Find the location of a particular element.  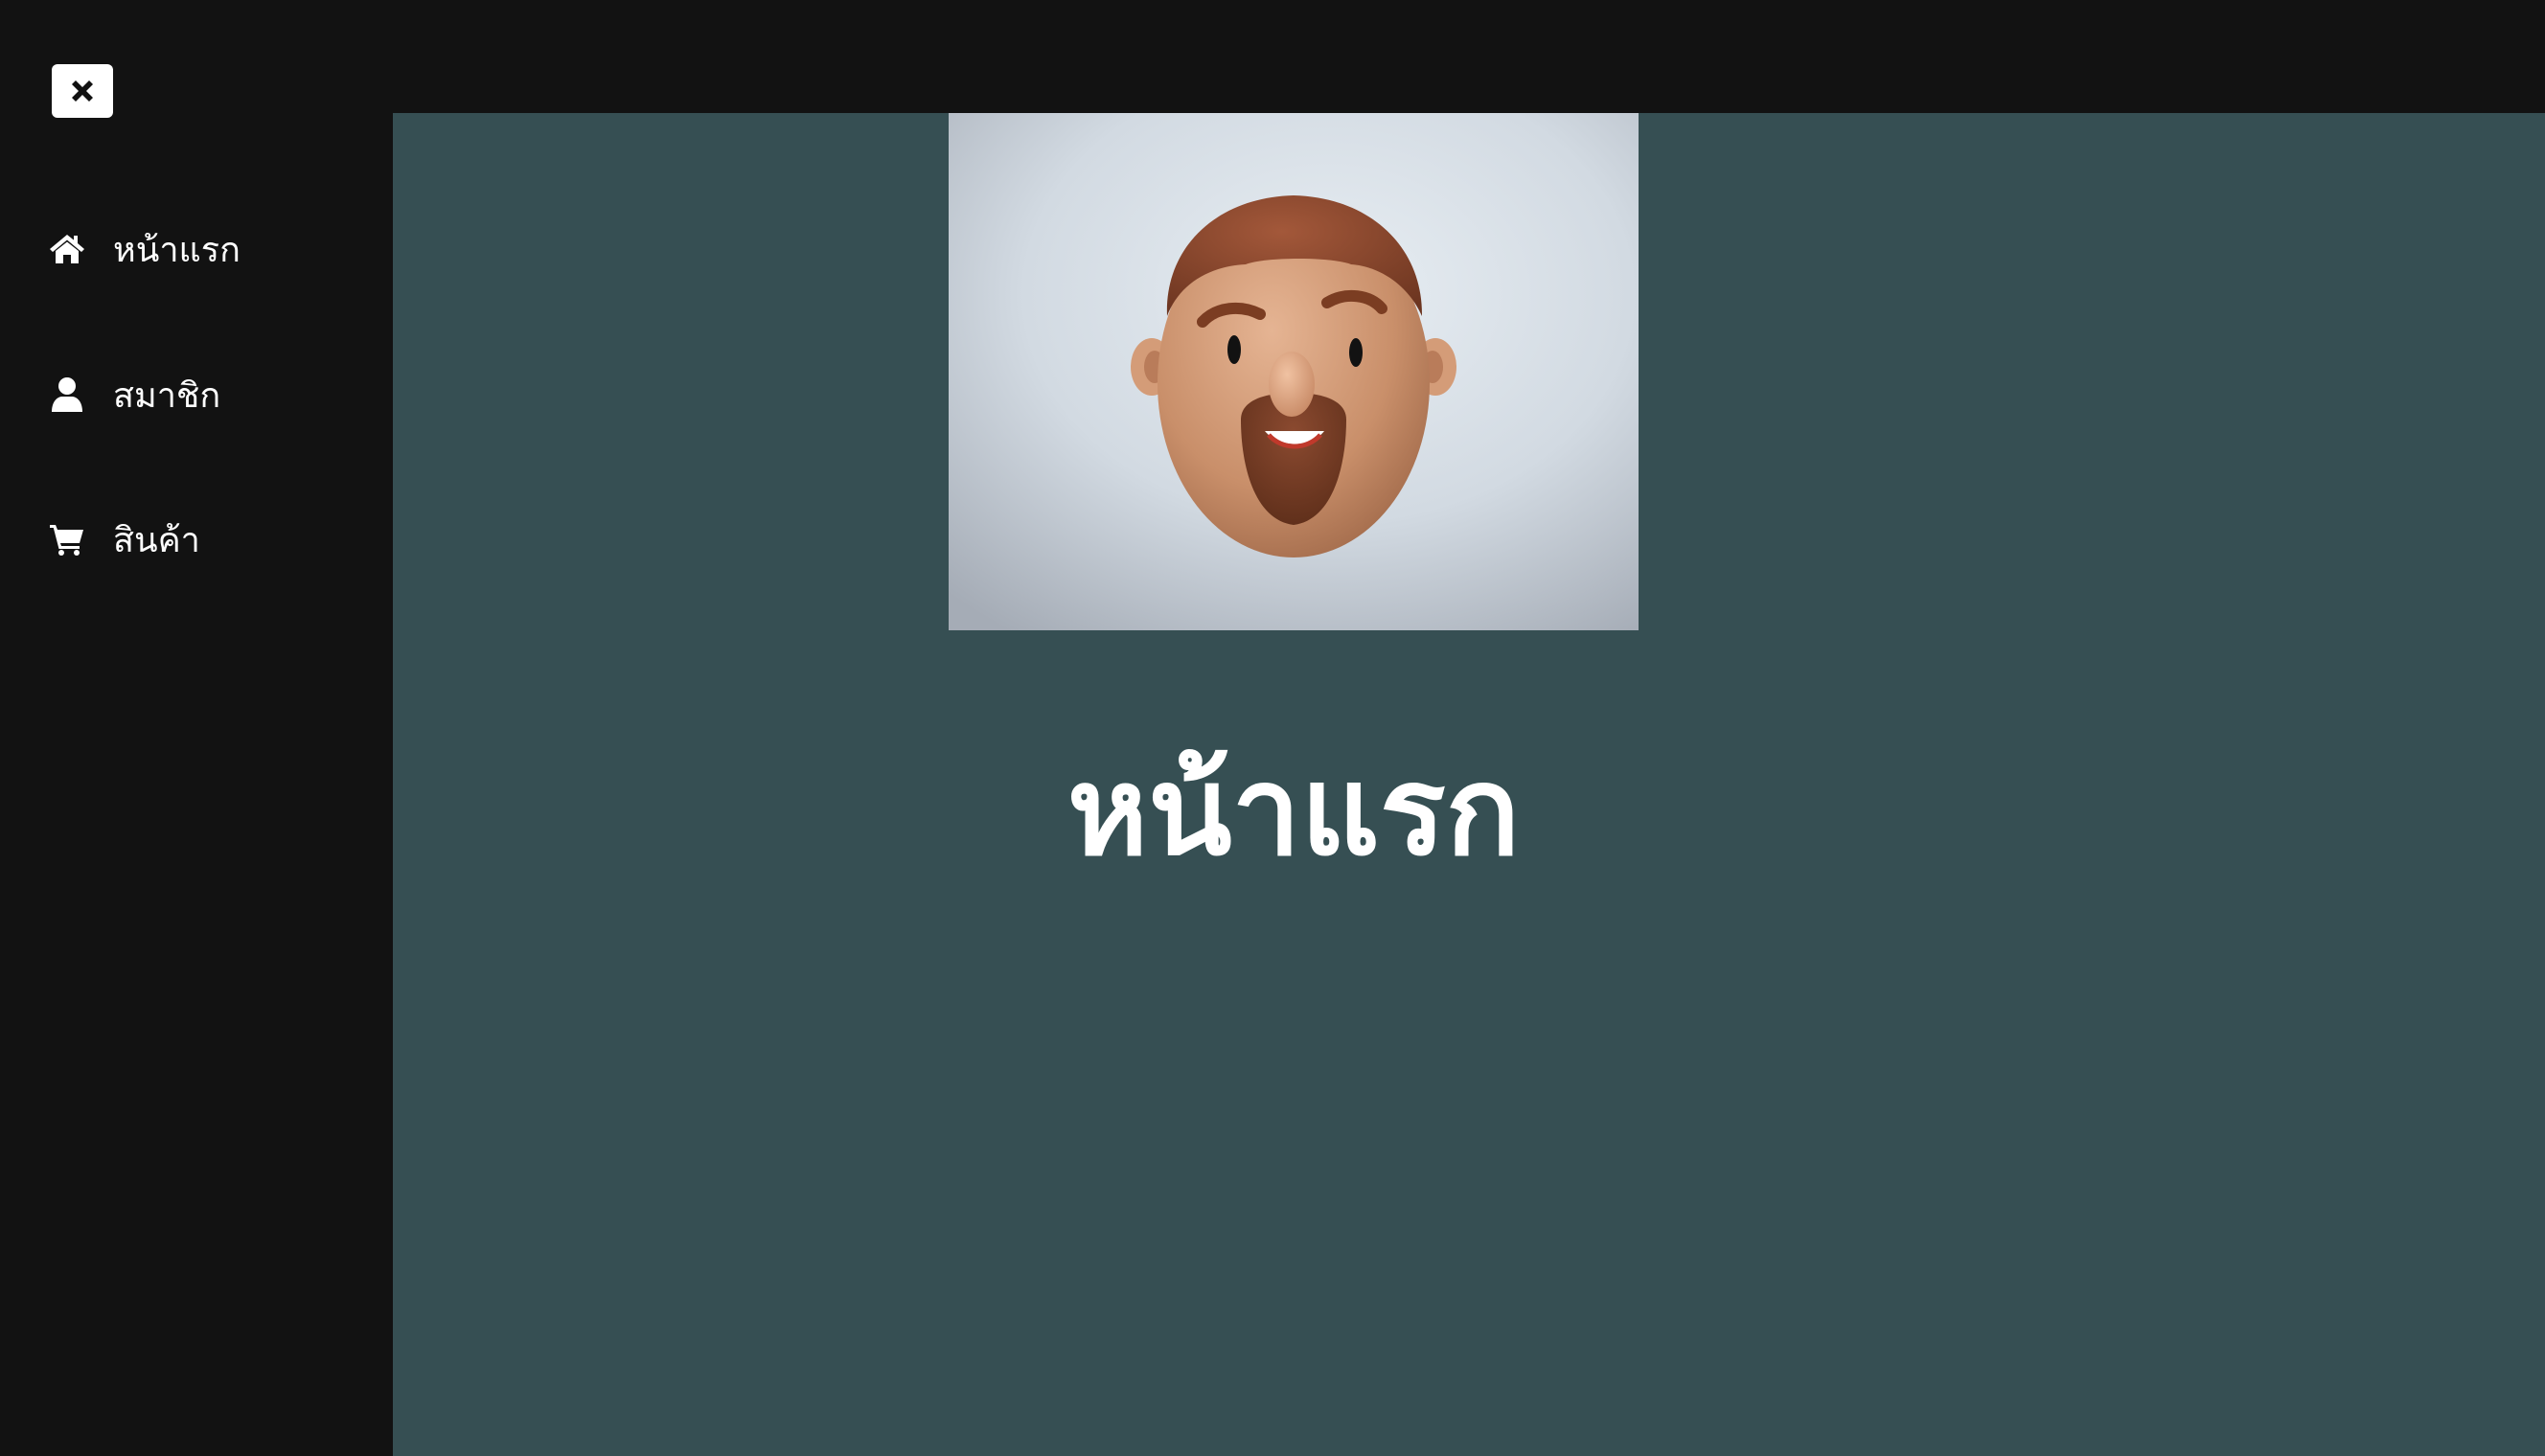

page-title: หน้าแรก is located at coordinates (1293, 811).